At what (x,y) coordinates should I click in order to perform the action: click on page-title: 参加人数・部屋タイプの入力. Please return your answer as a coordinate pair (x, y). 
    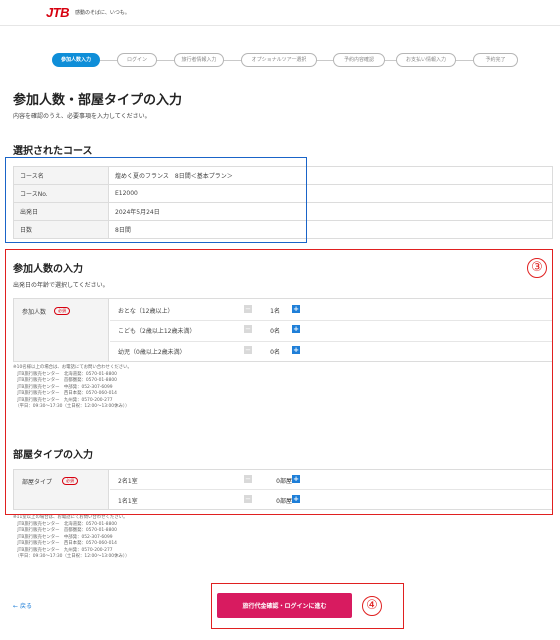
    Looking at the image, I should click on (98, 100).